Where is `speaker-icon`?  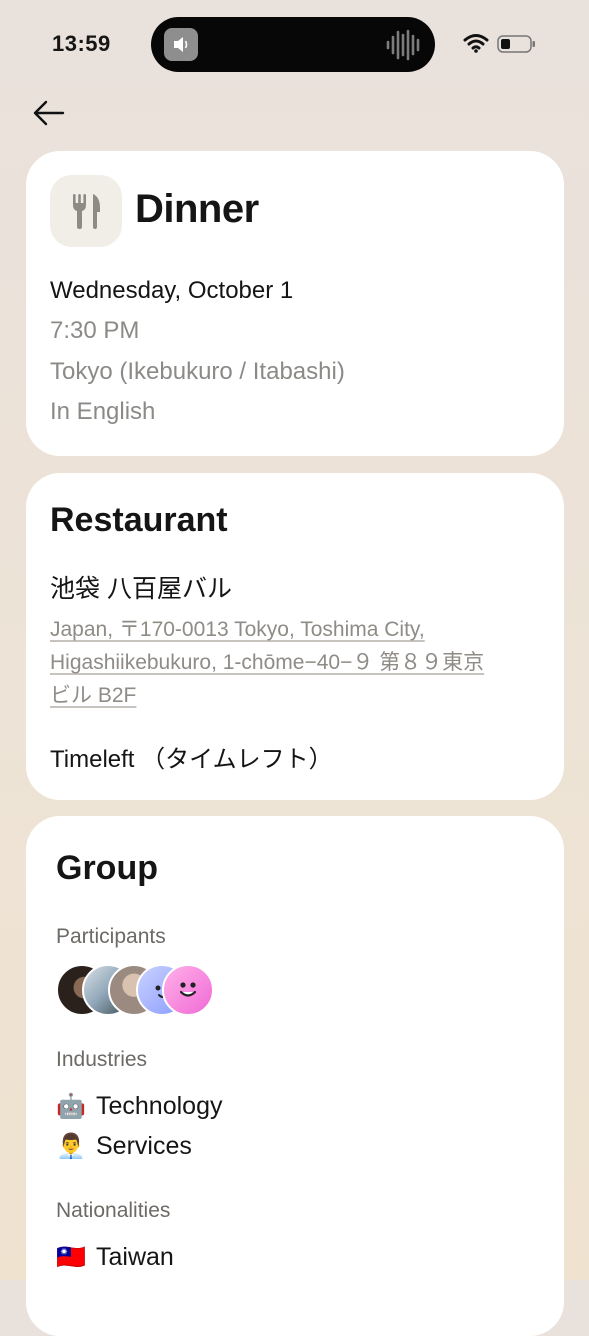
speaker-icon is located at coordinates (181, 44).